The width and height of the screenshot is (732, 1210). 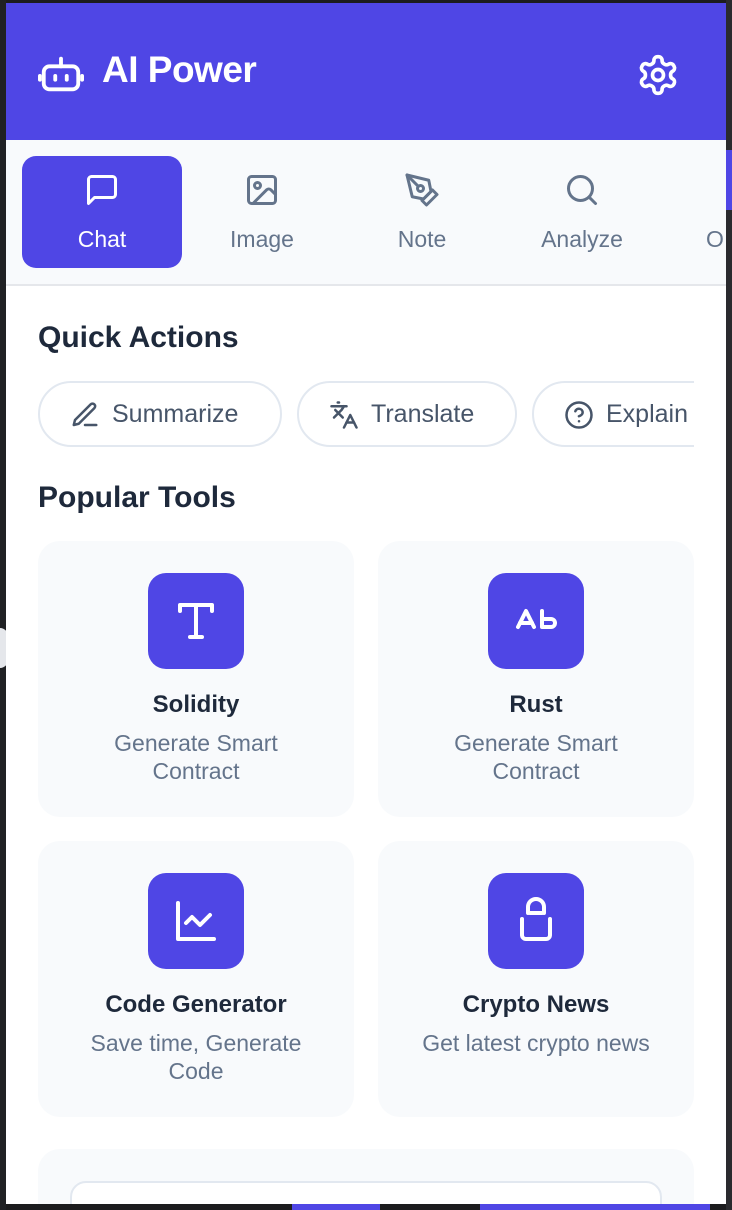 I want to click on pen-nib-icon, so click(x=422, y=190).